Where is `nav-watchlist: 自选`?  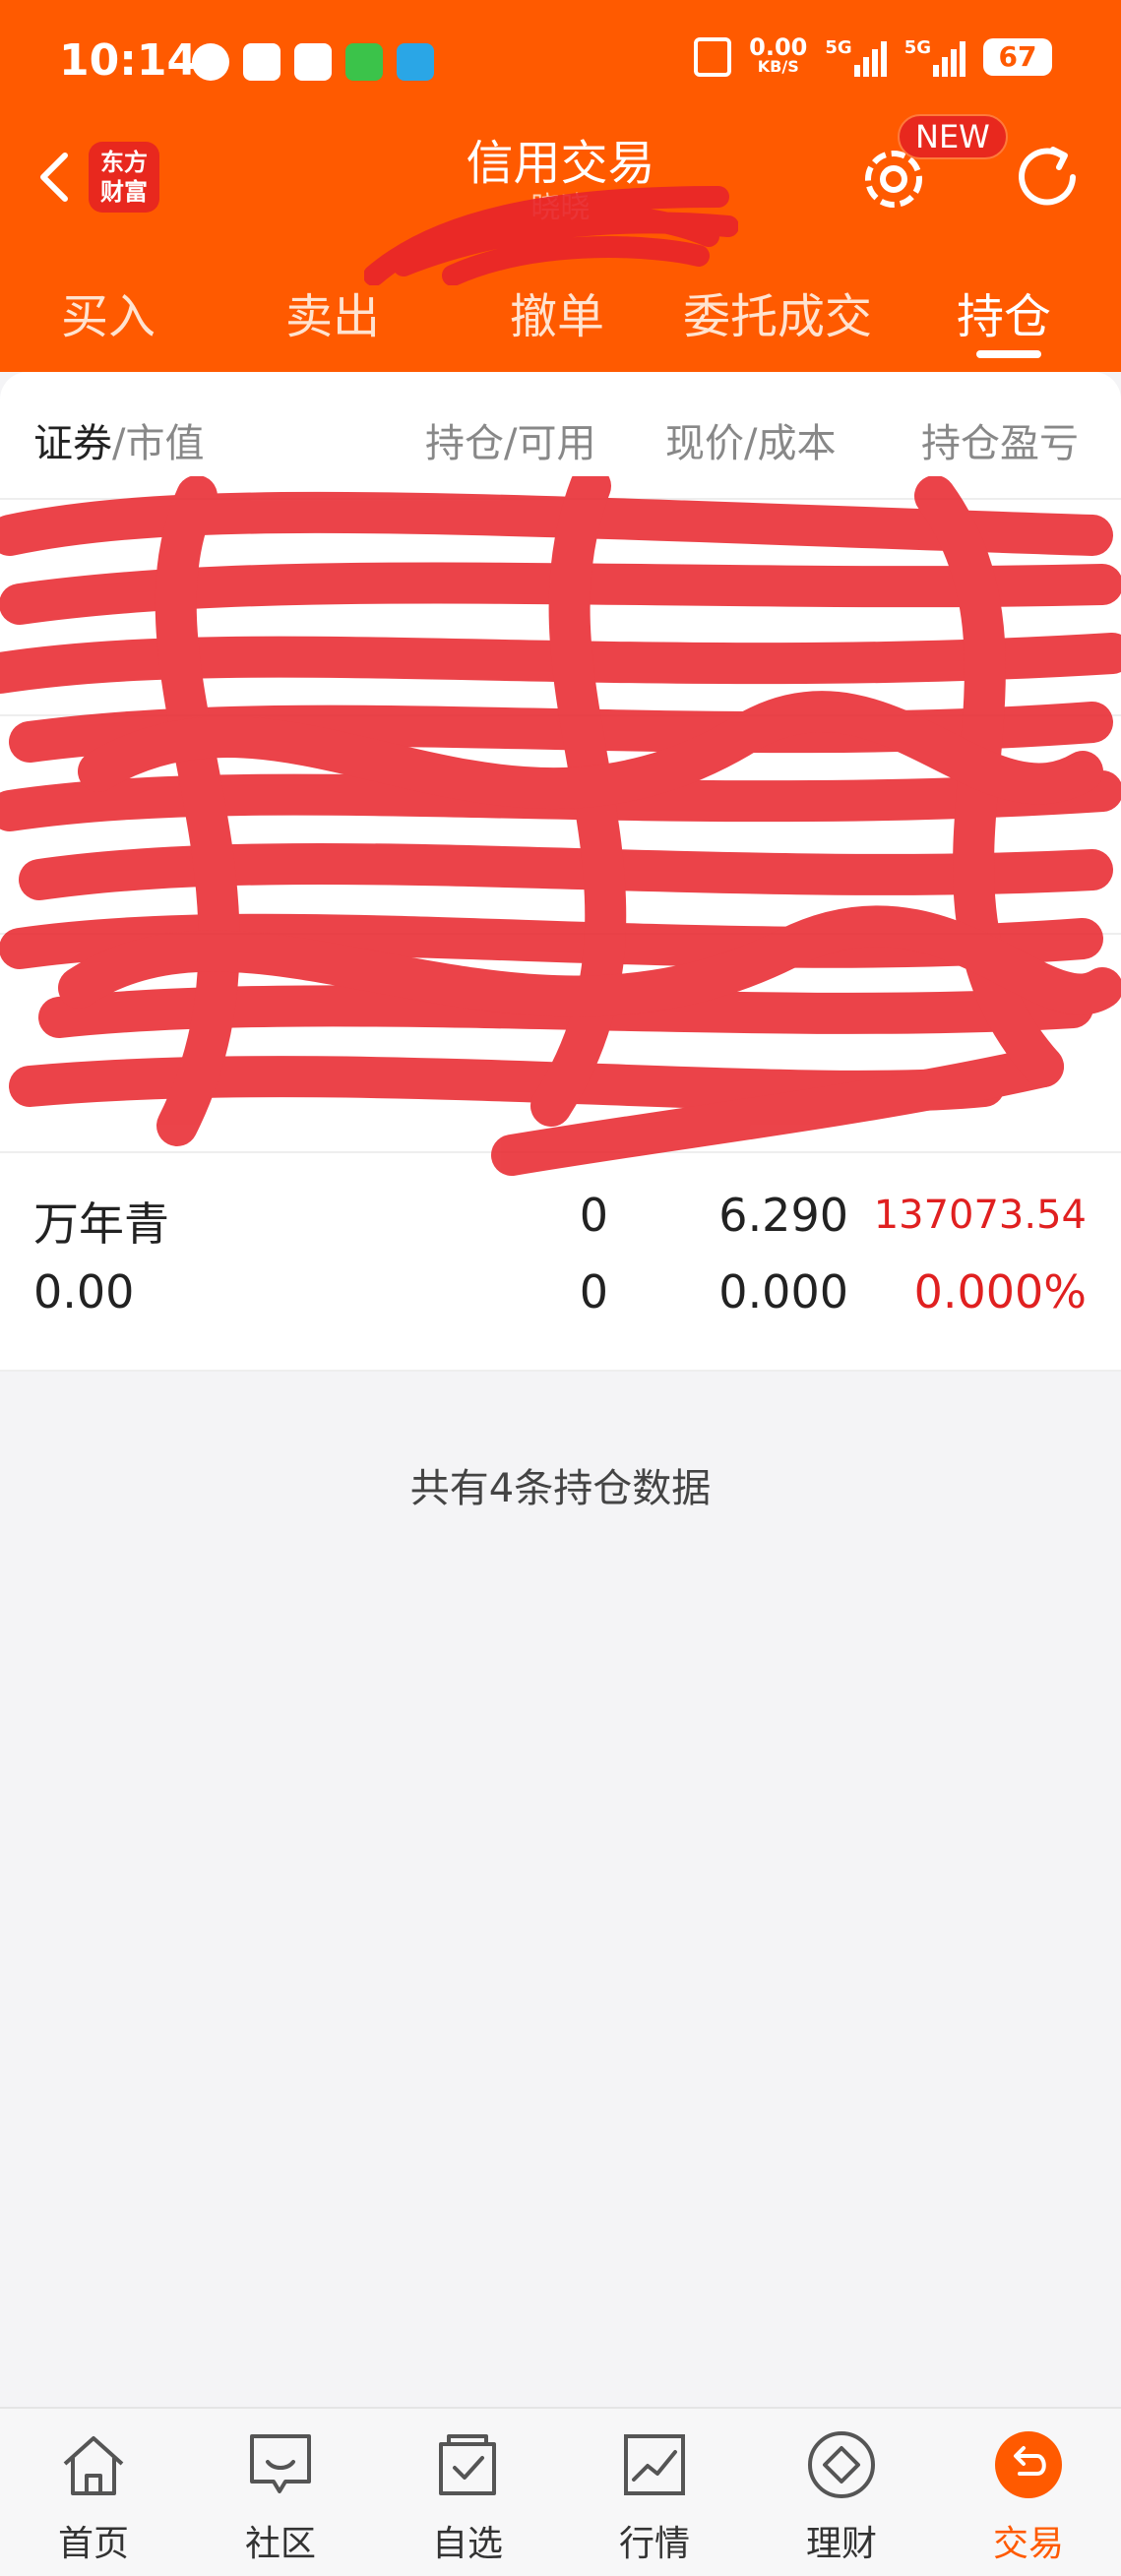 nav-watchlist: 自选 is located at coordinates (467, 2492).